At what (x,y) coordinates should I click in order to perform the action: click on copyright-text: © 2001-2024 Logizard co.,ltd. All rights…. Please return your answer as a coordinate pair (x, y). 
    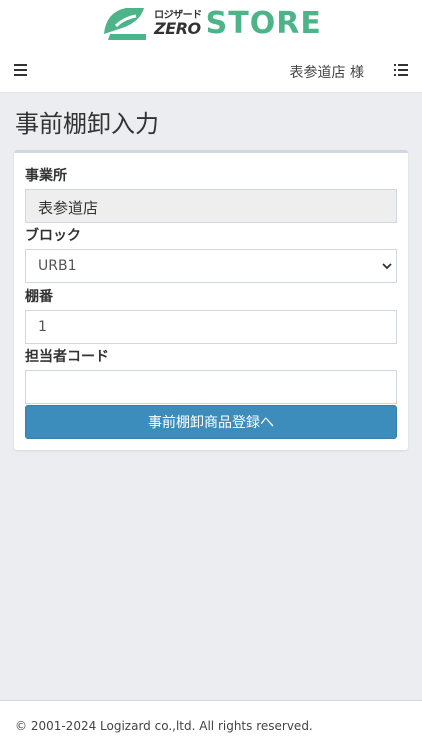
    Looking at the image, I should click on (164, 726).